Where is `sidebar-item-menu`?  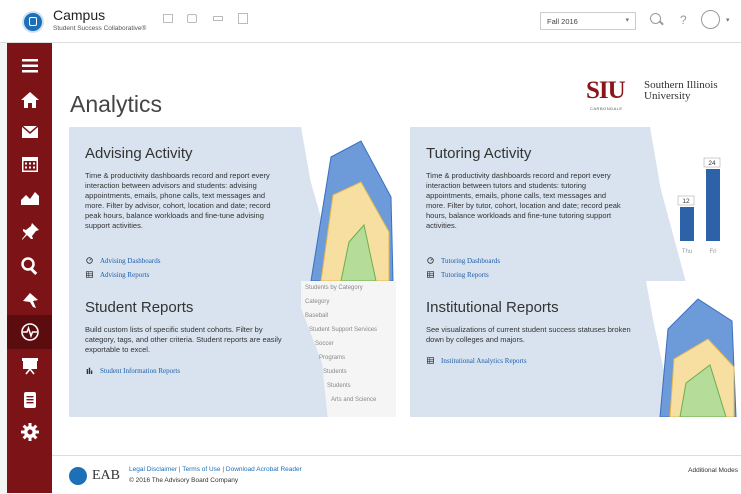
sidebar-item-menu is located at coordinates (29, 66).